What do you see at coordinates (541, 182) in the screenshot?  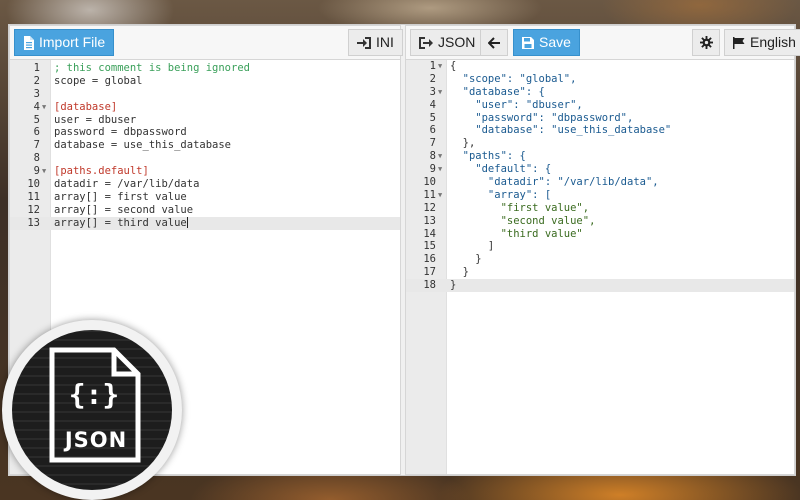 I see `code-line: 10 "datadir": "/var/lib/data",` at bounding box center [541, 182].